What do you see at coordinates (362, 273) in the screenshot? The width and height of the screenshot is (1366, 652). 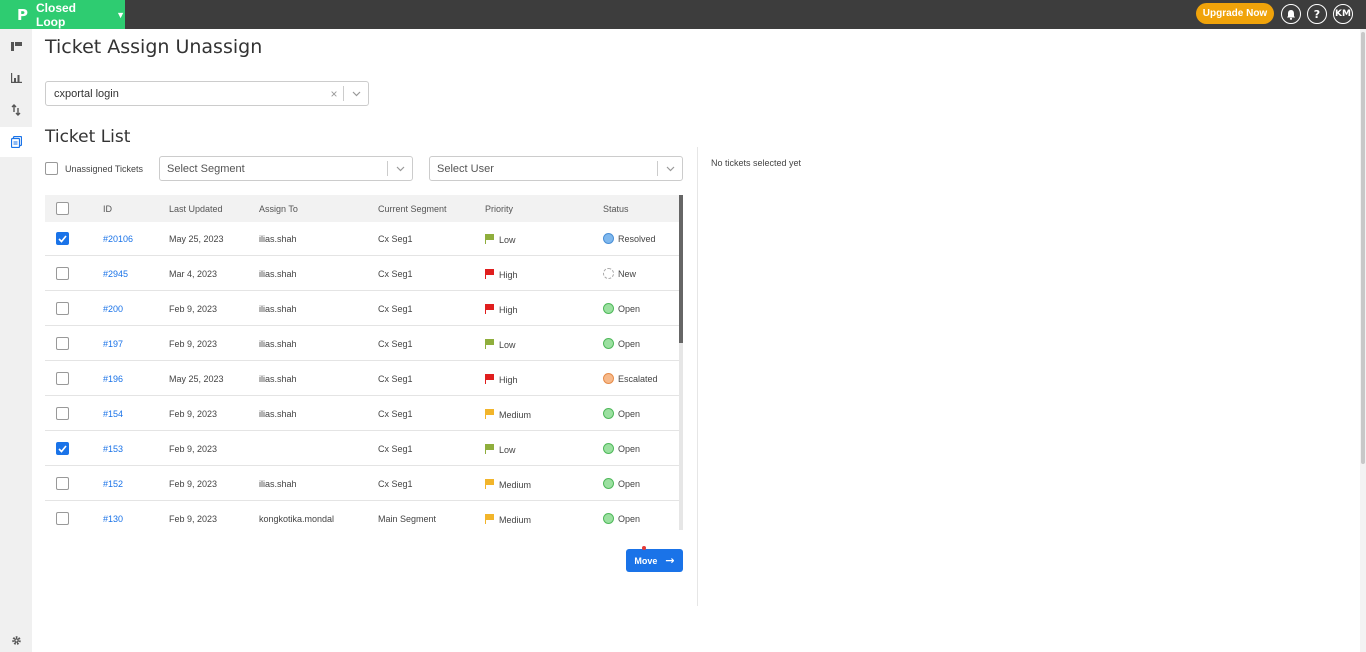 I see `table-row: #2945 Mar 4, 2023 ilias.shah Cx Seg1 High New` at bounding box center [362, 273].